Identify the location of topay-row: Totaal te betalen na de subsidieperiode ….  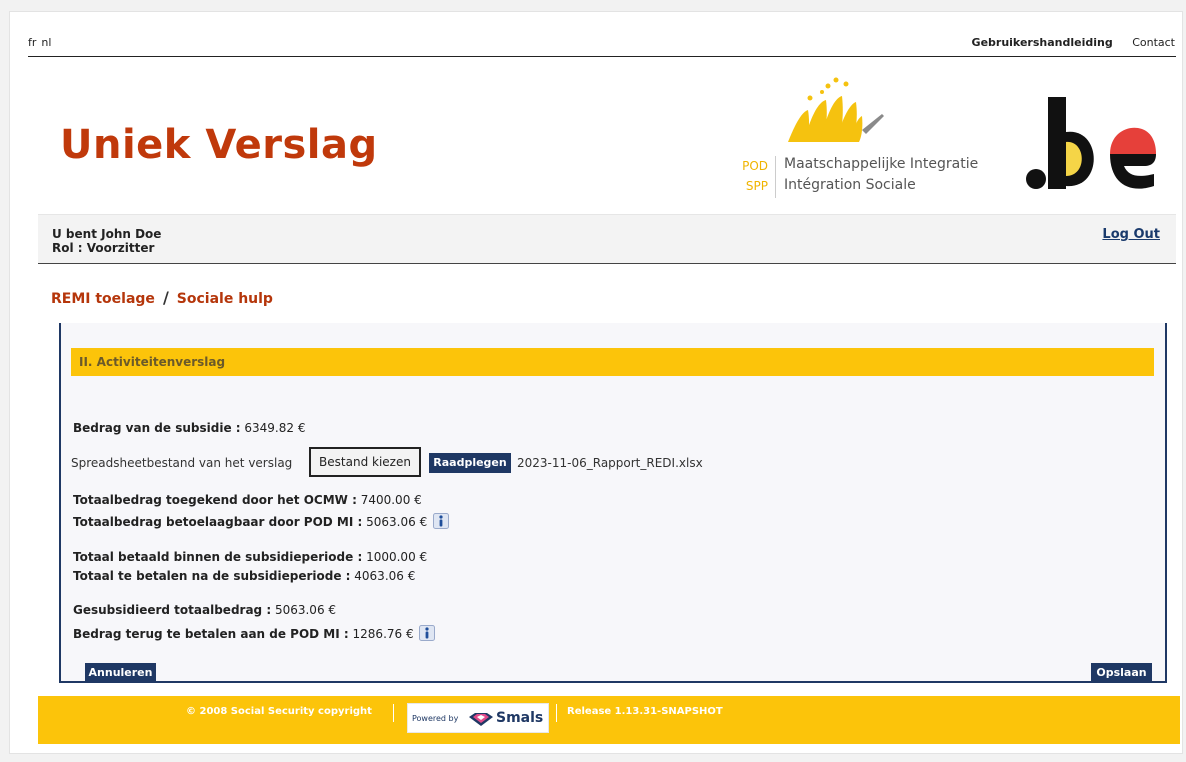
(244, 576).